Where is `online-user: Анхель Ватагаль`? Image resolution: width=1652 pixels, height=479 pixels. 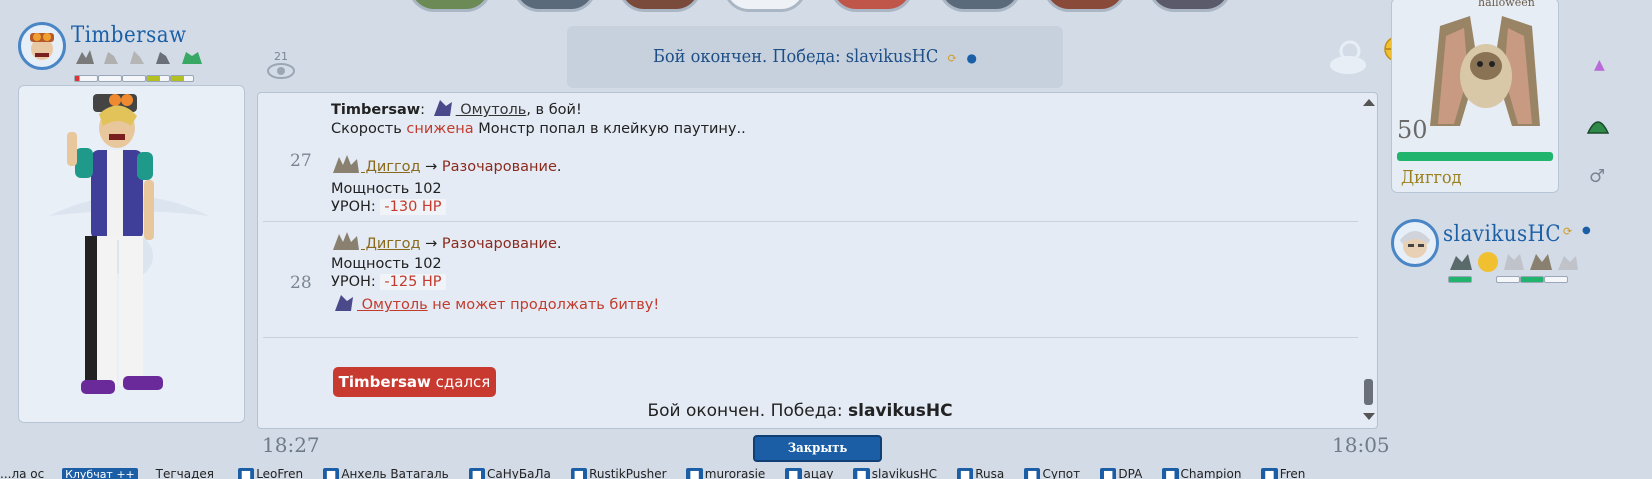
online-user: Анхель Ватагаль is located at coordinates (394, 473).